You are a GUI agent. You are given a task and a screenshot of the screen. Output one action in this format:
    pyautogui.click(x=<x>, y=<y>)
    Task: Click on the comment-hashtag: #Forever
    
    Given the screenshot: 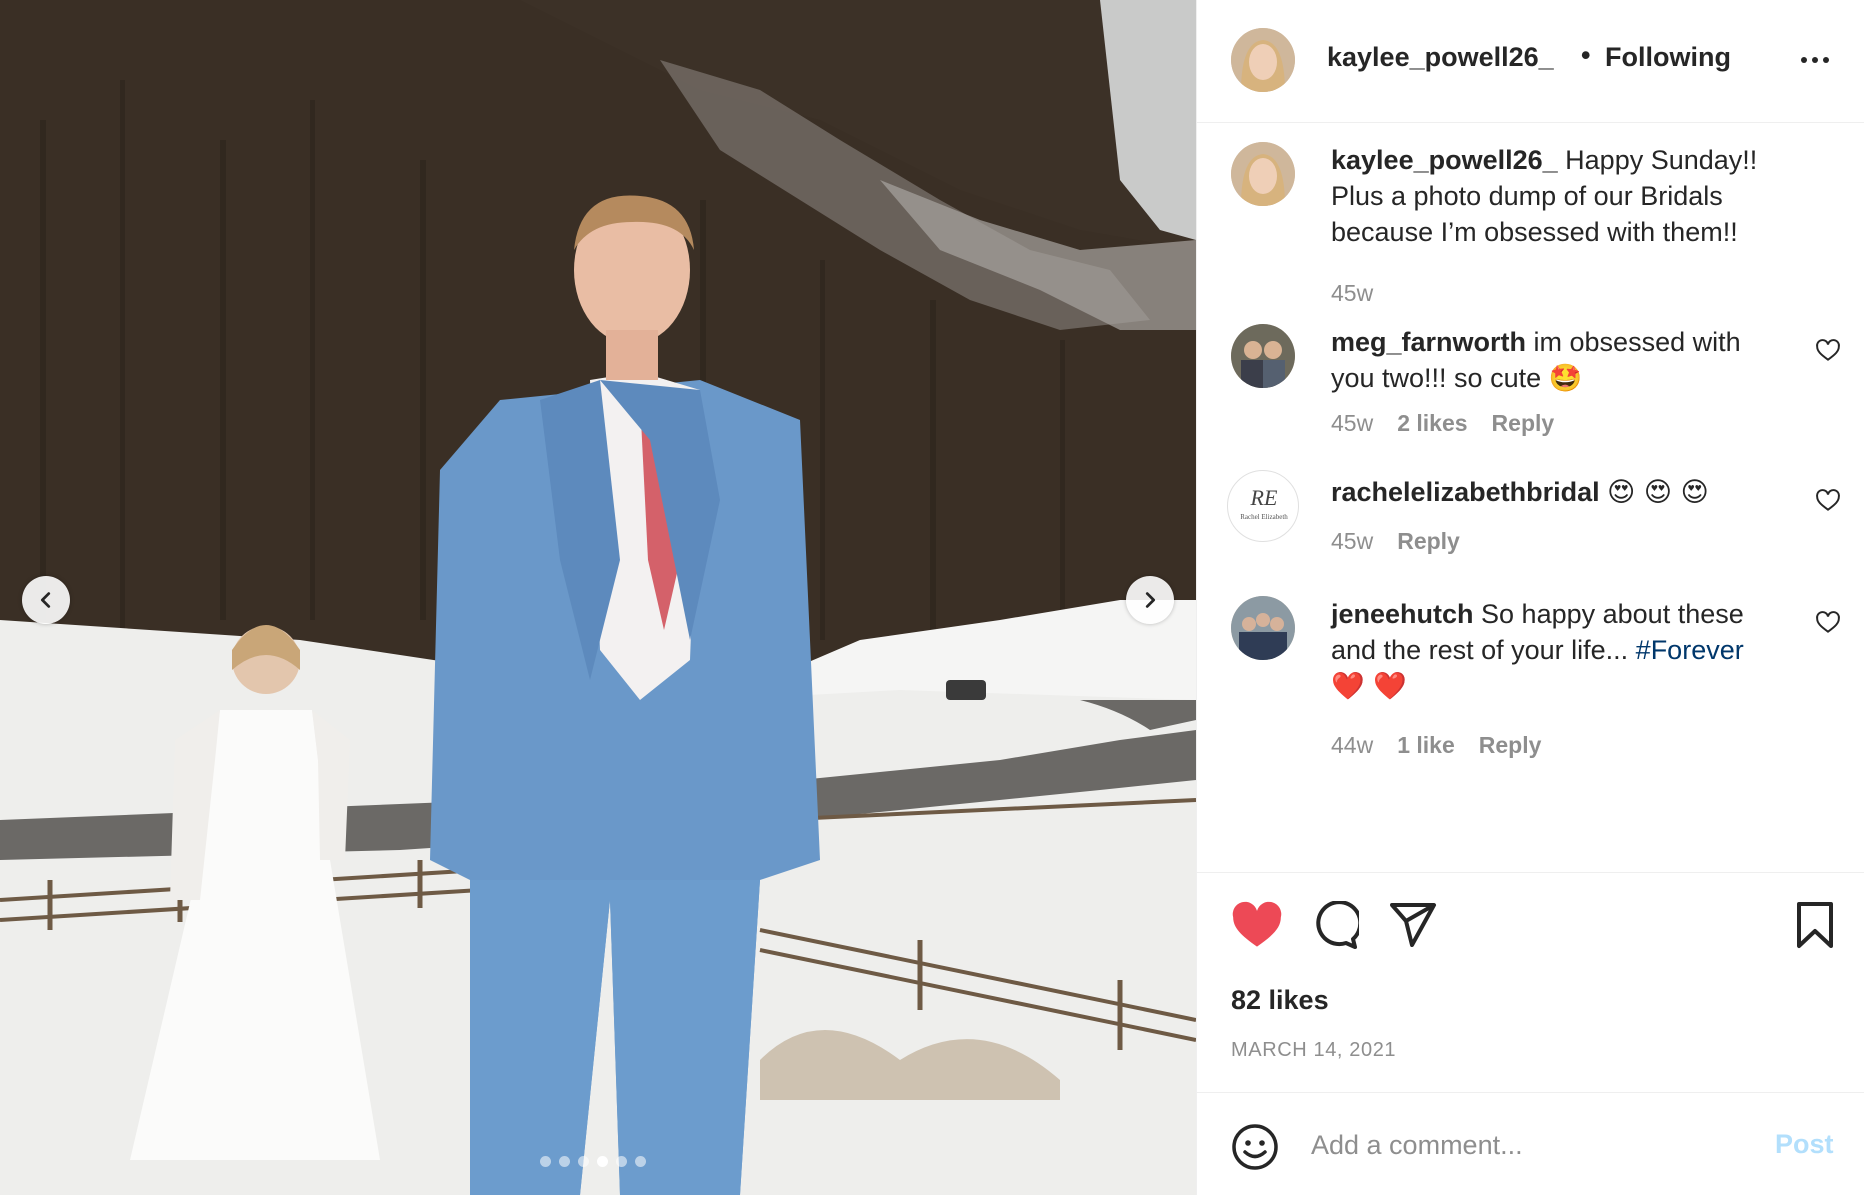 What is the action you would take?
    pyautogui.click(x=1690, y=650)
    